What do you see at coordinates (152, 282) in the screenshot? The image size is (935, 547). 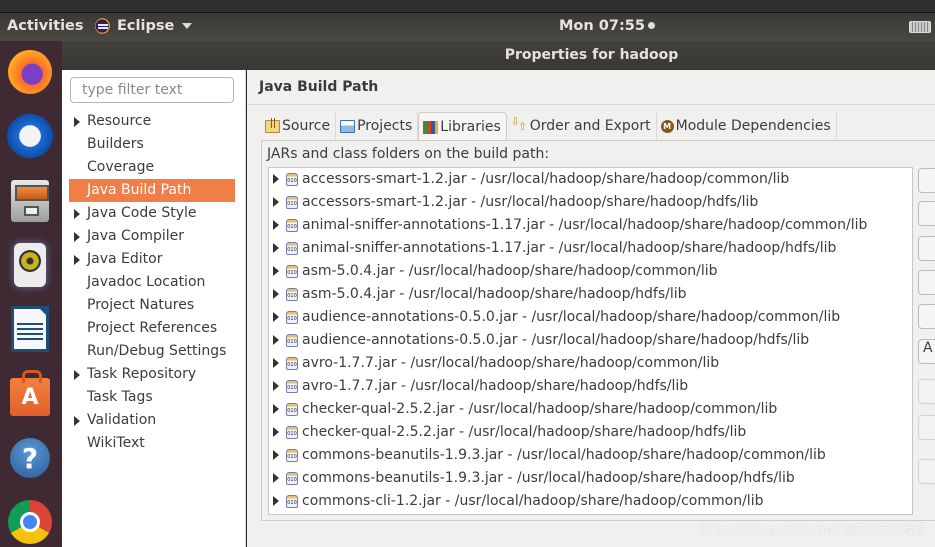 I see `nav-item-javadoc-location: Javadoc Location` at bounding box center [152, 282].